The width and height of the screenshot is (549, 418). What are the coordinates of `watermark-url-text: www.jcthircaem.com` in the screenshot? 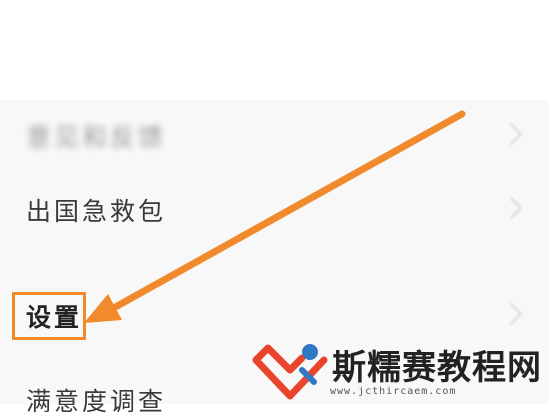 It's located at (393, 391).